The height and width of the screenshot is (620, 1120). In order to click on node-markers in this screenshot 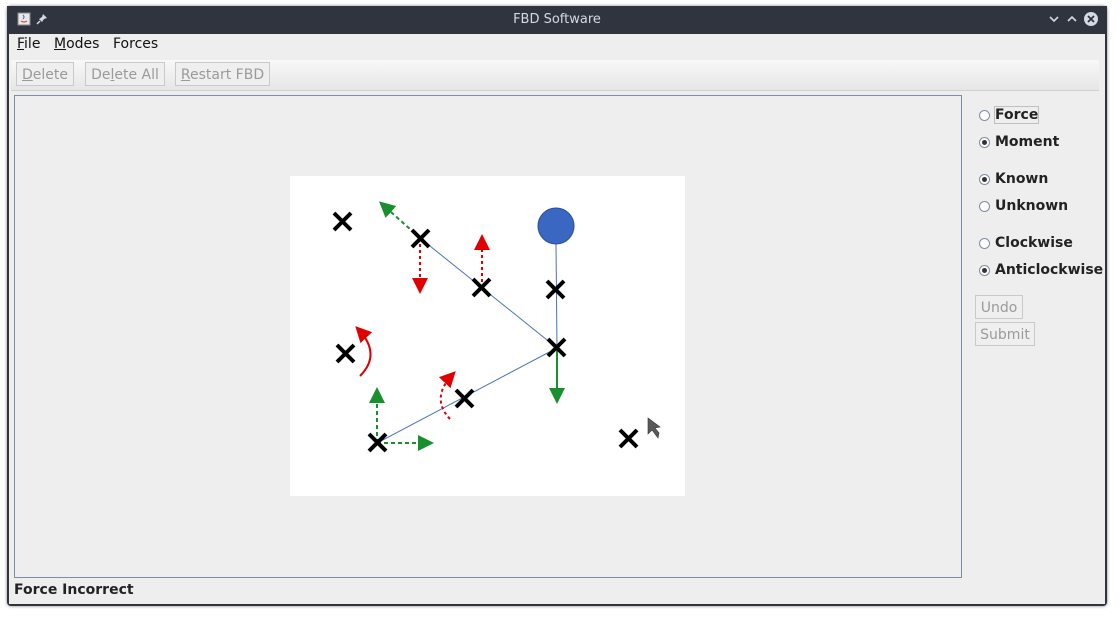, I will do `click(485, 332)`.